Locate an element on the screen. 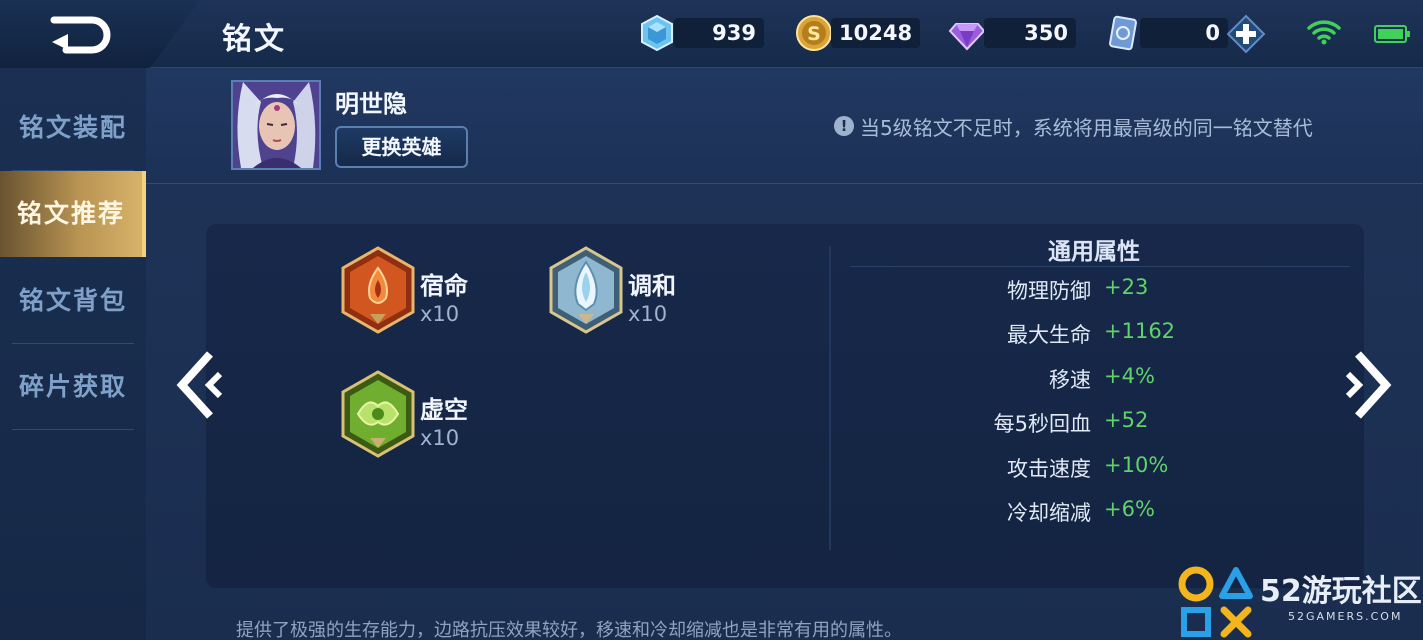 The width and height of the screenshot is (1423, 640). rune-notice: ! 当5级铭文不足时，系统将用最高级的同一铭文替代 is located at coordinates (1073, 126).